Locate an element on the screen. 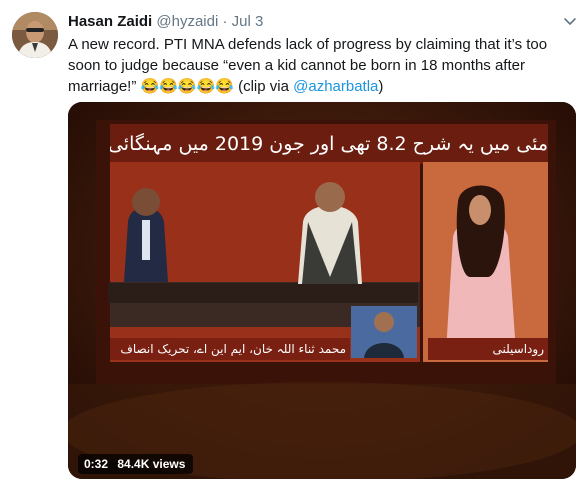 The width and height of the screenshot is (588, 492). avatar-image is located at coordinates (35, 35).